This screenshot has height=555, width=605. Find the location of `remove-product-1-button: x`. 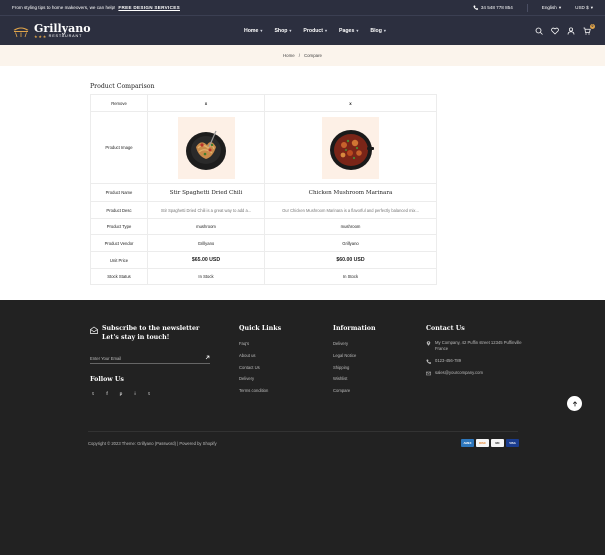

remove-product-1-button: x is located at coordinates (206, 103).